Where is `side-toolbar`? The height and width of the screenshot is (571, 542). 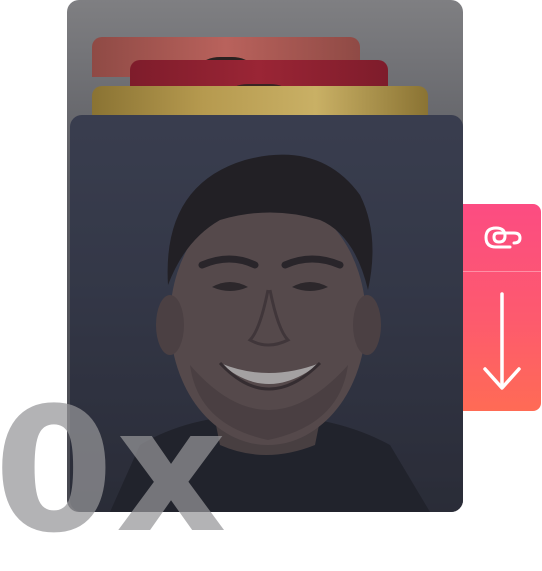 side-toolbar is located at coordinates (502, 307).